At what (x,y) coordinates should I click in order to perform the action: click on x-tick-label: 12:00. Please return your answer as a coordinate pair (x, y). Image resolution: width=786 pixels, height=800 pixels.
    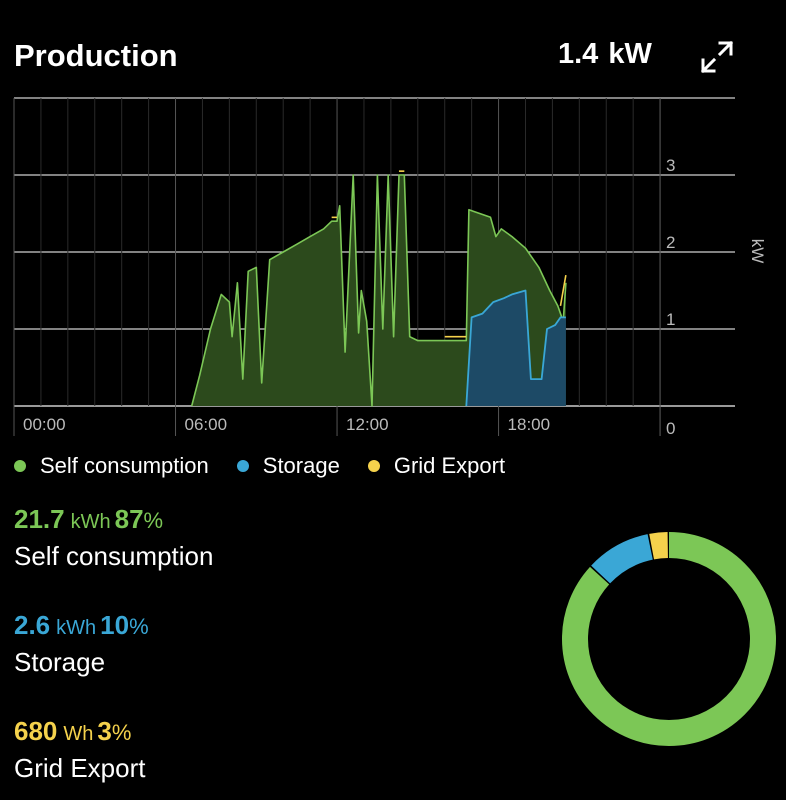
    Looking at the image, I should click on (367, 424).